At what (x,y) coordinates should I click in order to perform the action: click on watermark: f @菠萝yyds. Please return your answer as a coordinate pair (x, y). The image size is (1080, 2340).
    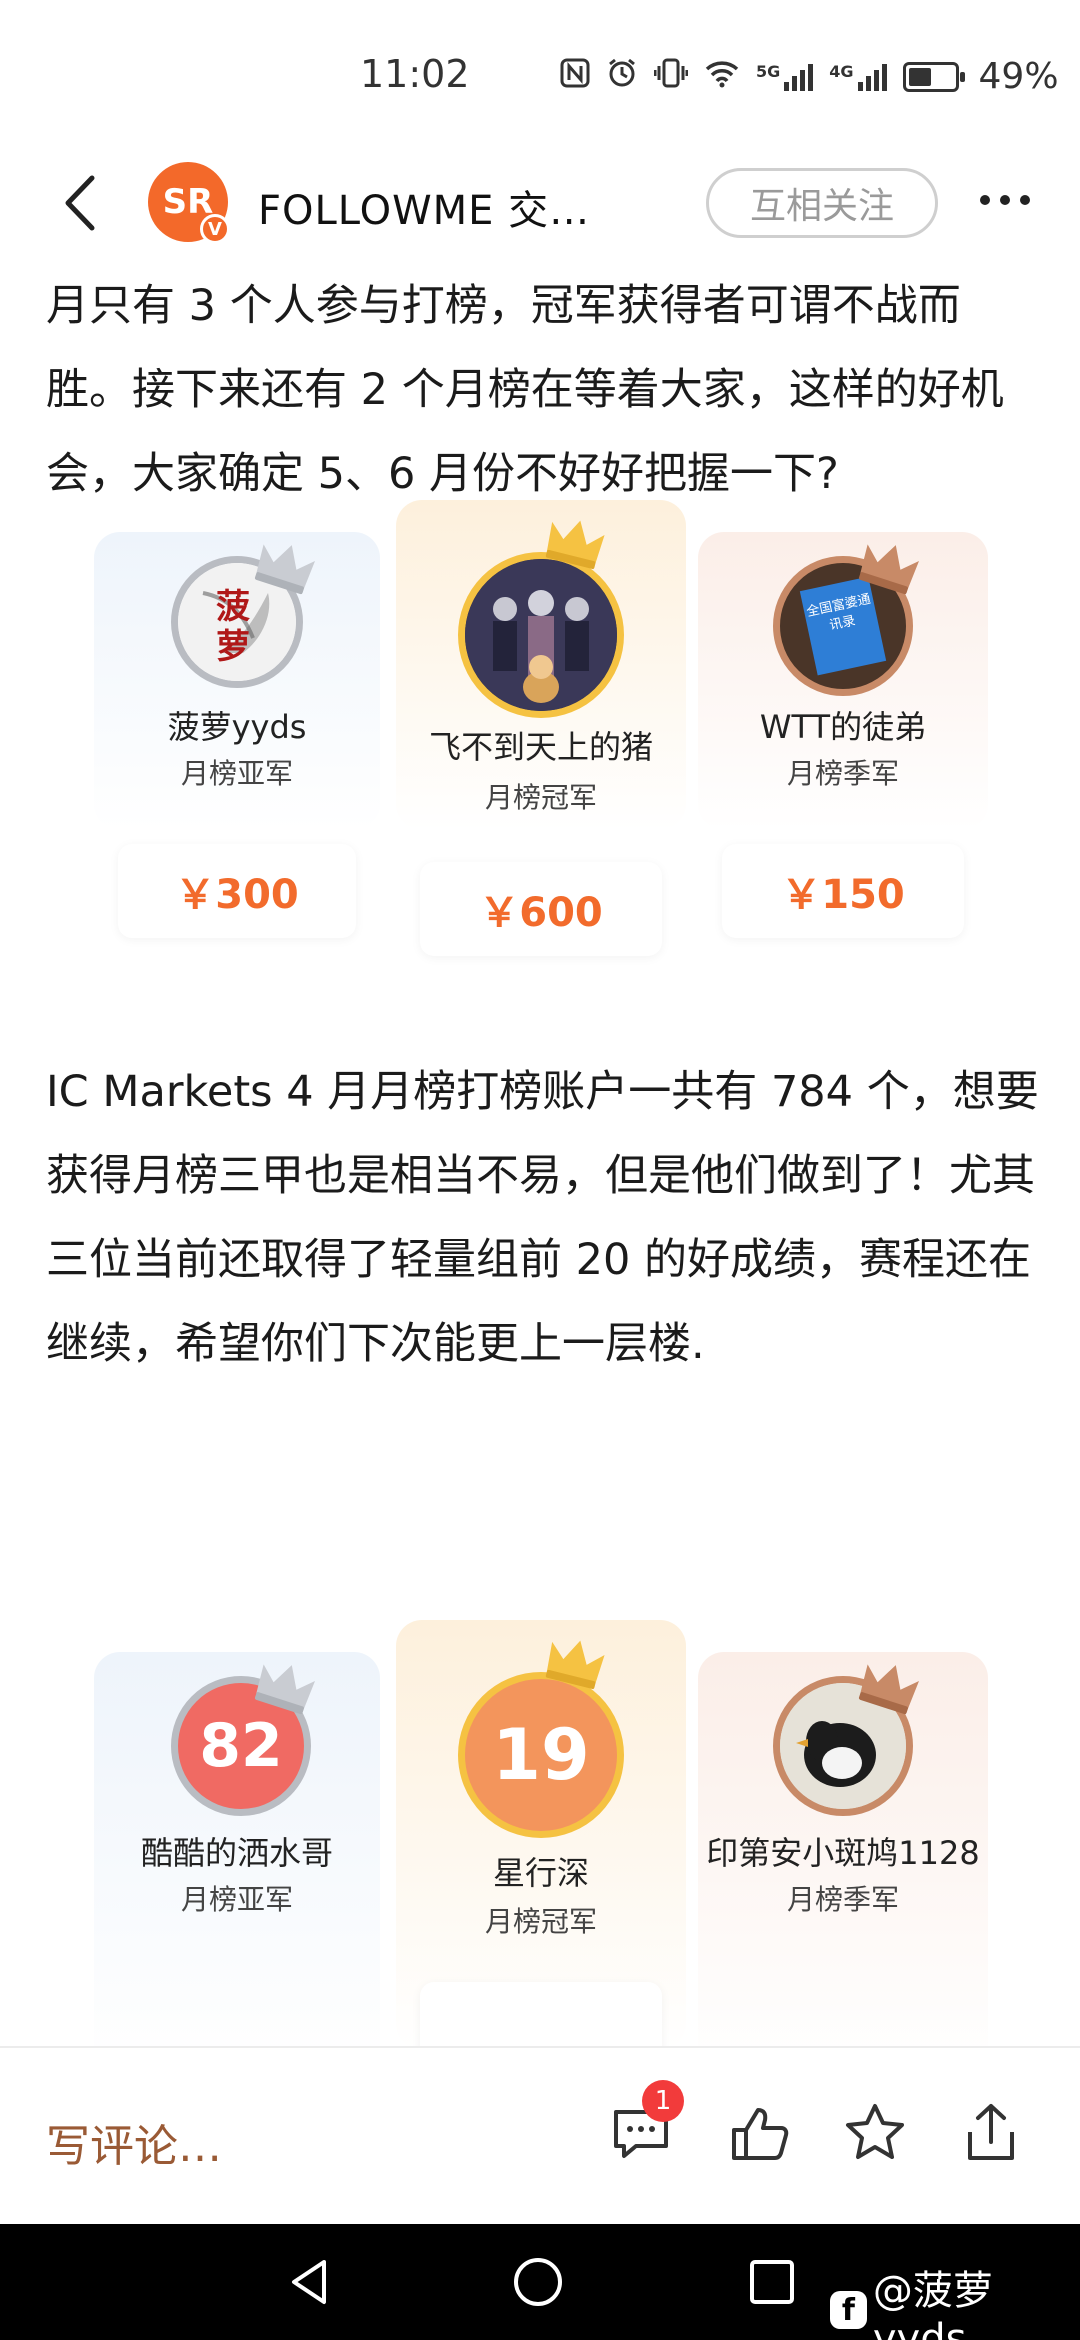
    Looking at the image, I should click on (955, 2299).